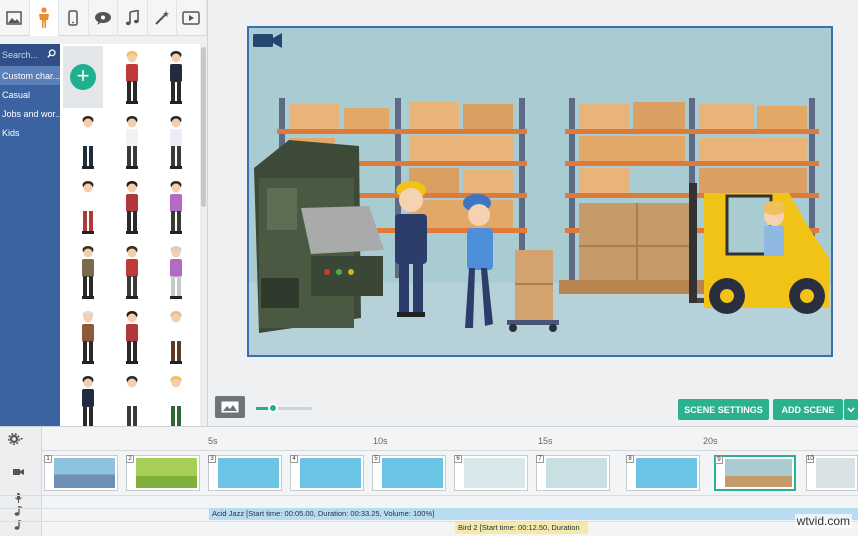 The height and width of the screenshot is (536, 858). Describe the element at coordinates (491, 473) in the screenshot. I see `scene-thumbnail: 6` at that location.